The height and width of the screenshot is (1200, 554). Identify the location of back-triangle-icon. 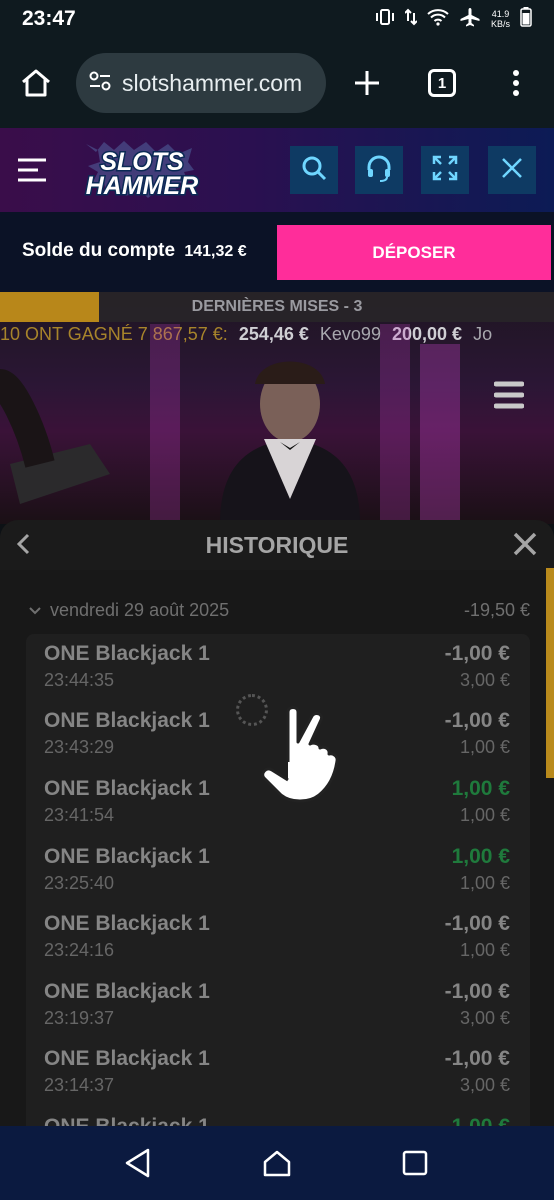
(137, 1163).